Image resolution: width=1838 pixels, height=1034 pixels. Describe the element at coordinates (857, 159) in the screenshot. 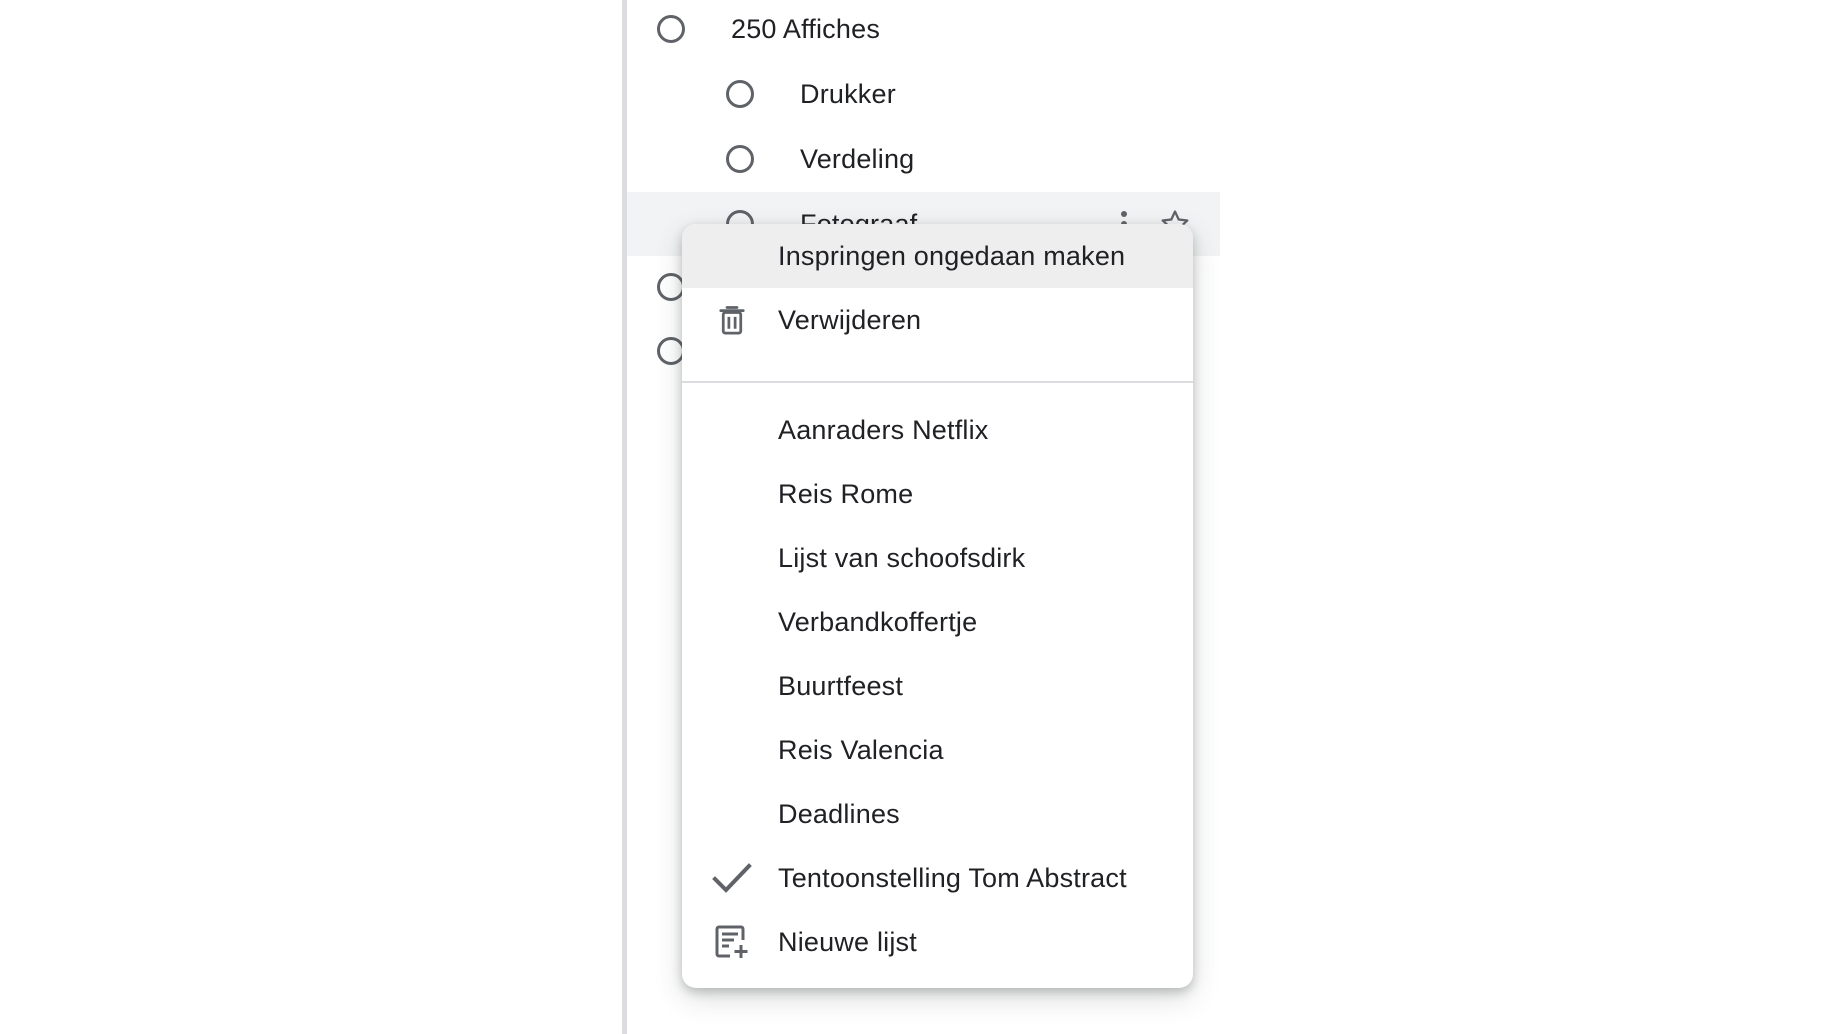

I see `task-title: Verdeling` at that location.